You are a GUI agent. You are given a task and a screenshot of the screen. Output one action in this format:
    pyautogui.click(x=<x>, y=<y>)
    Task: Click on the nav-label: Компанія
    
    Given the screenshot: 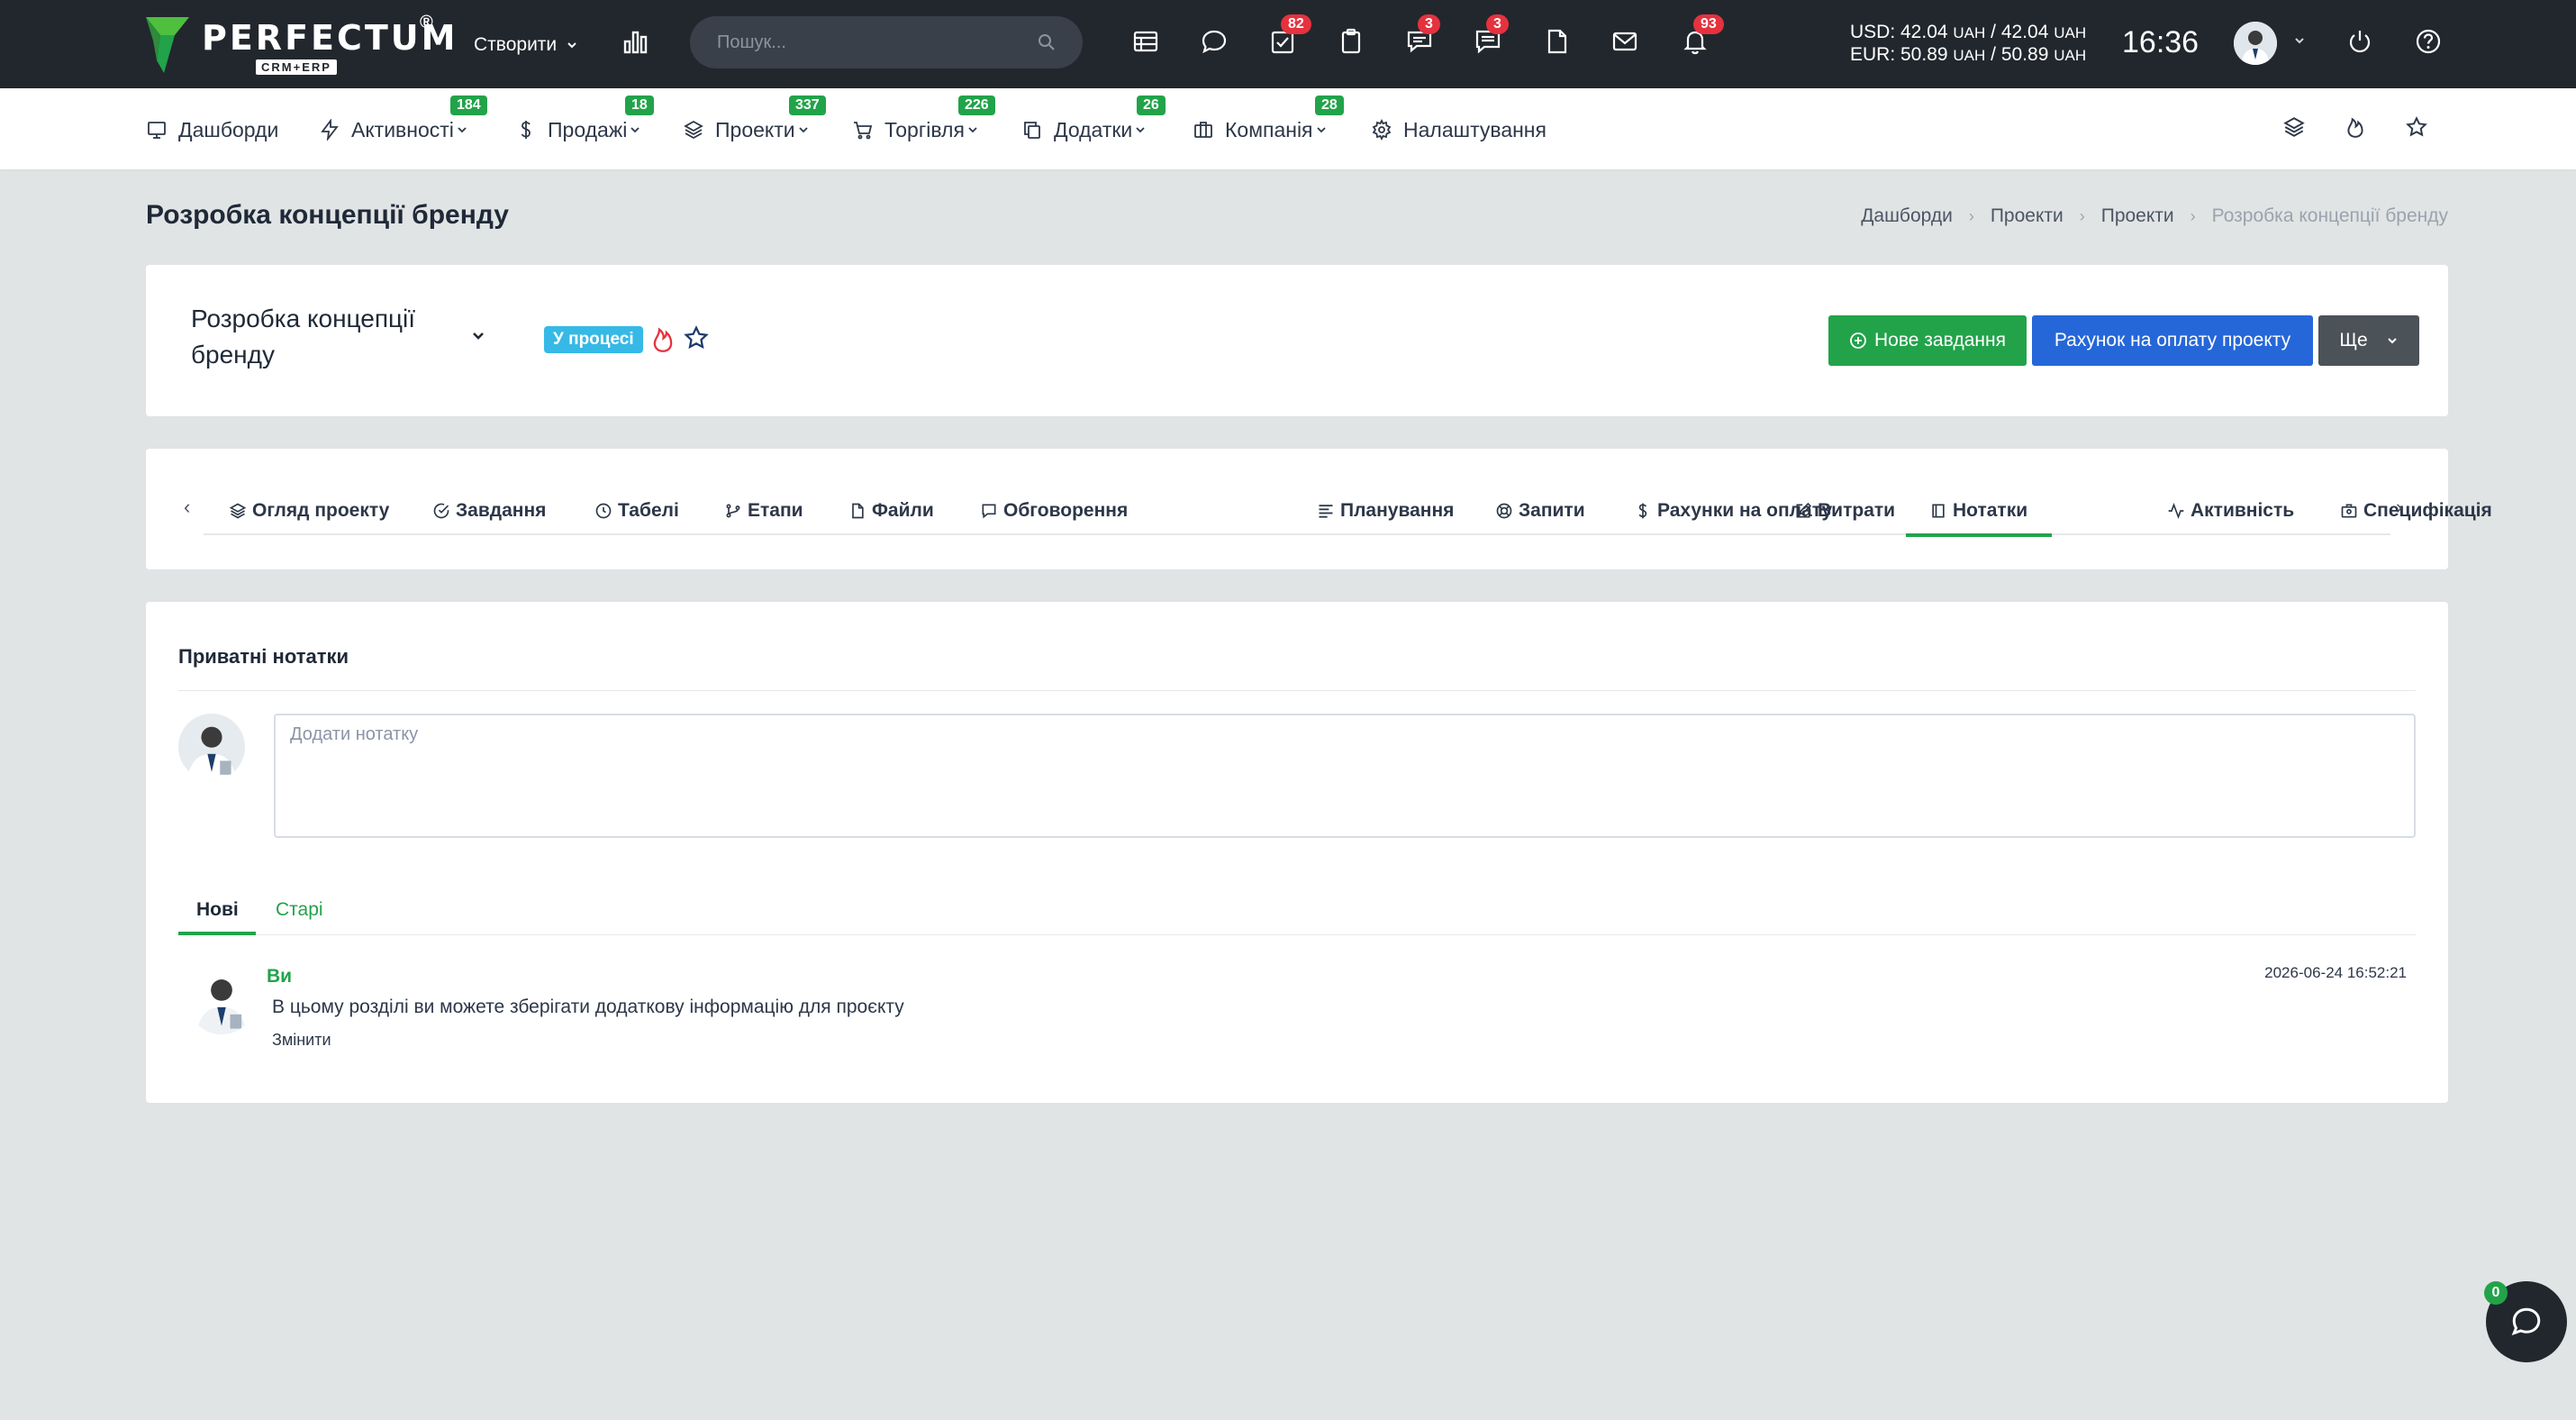 What is the action you would take?
    pyautogui.click(x=1269, y=129)
    